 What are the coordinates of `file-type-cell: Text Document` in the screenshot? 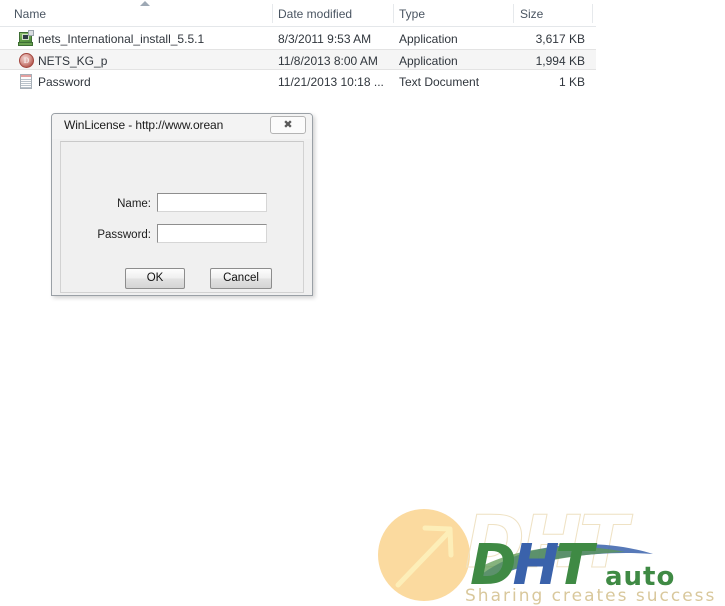 It's located at (439, 82).